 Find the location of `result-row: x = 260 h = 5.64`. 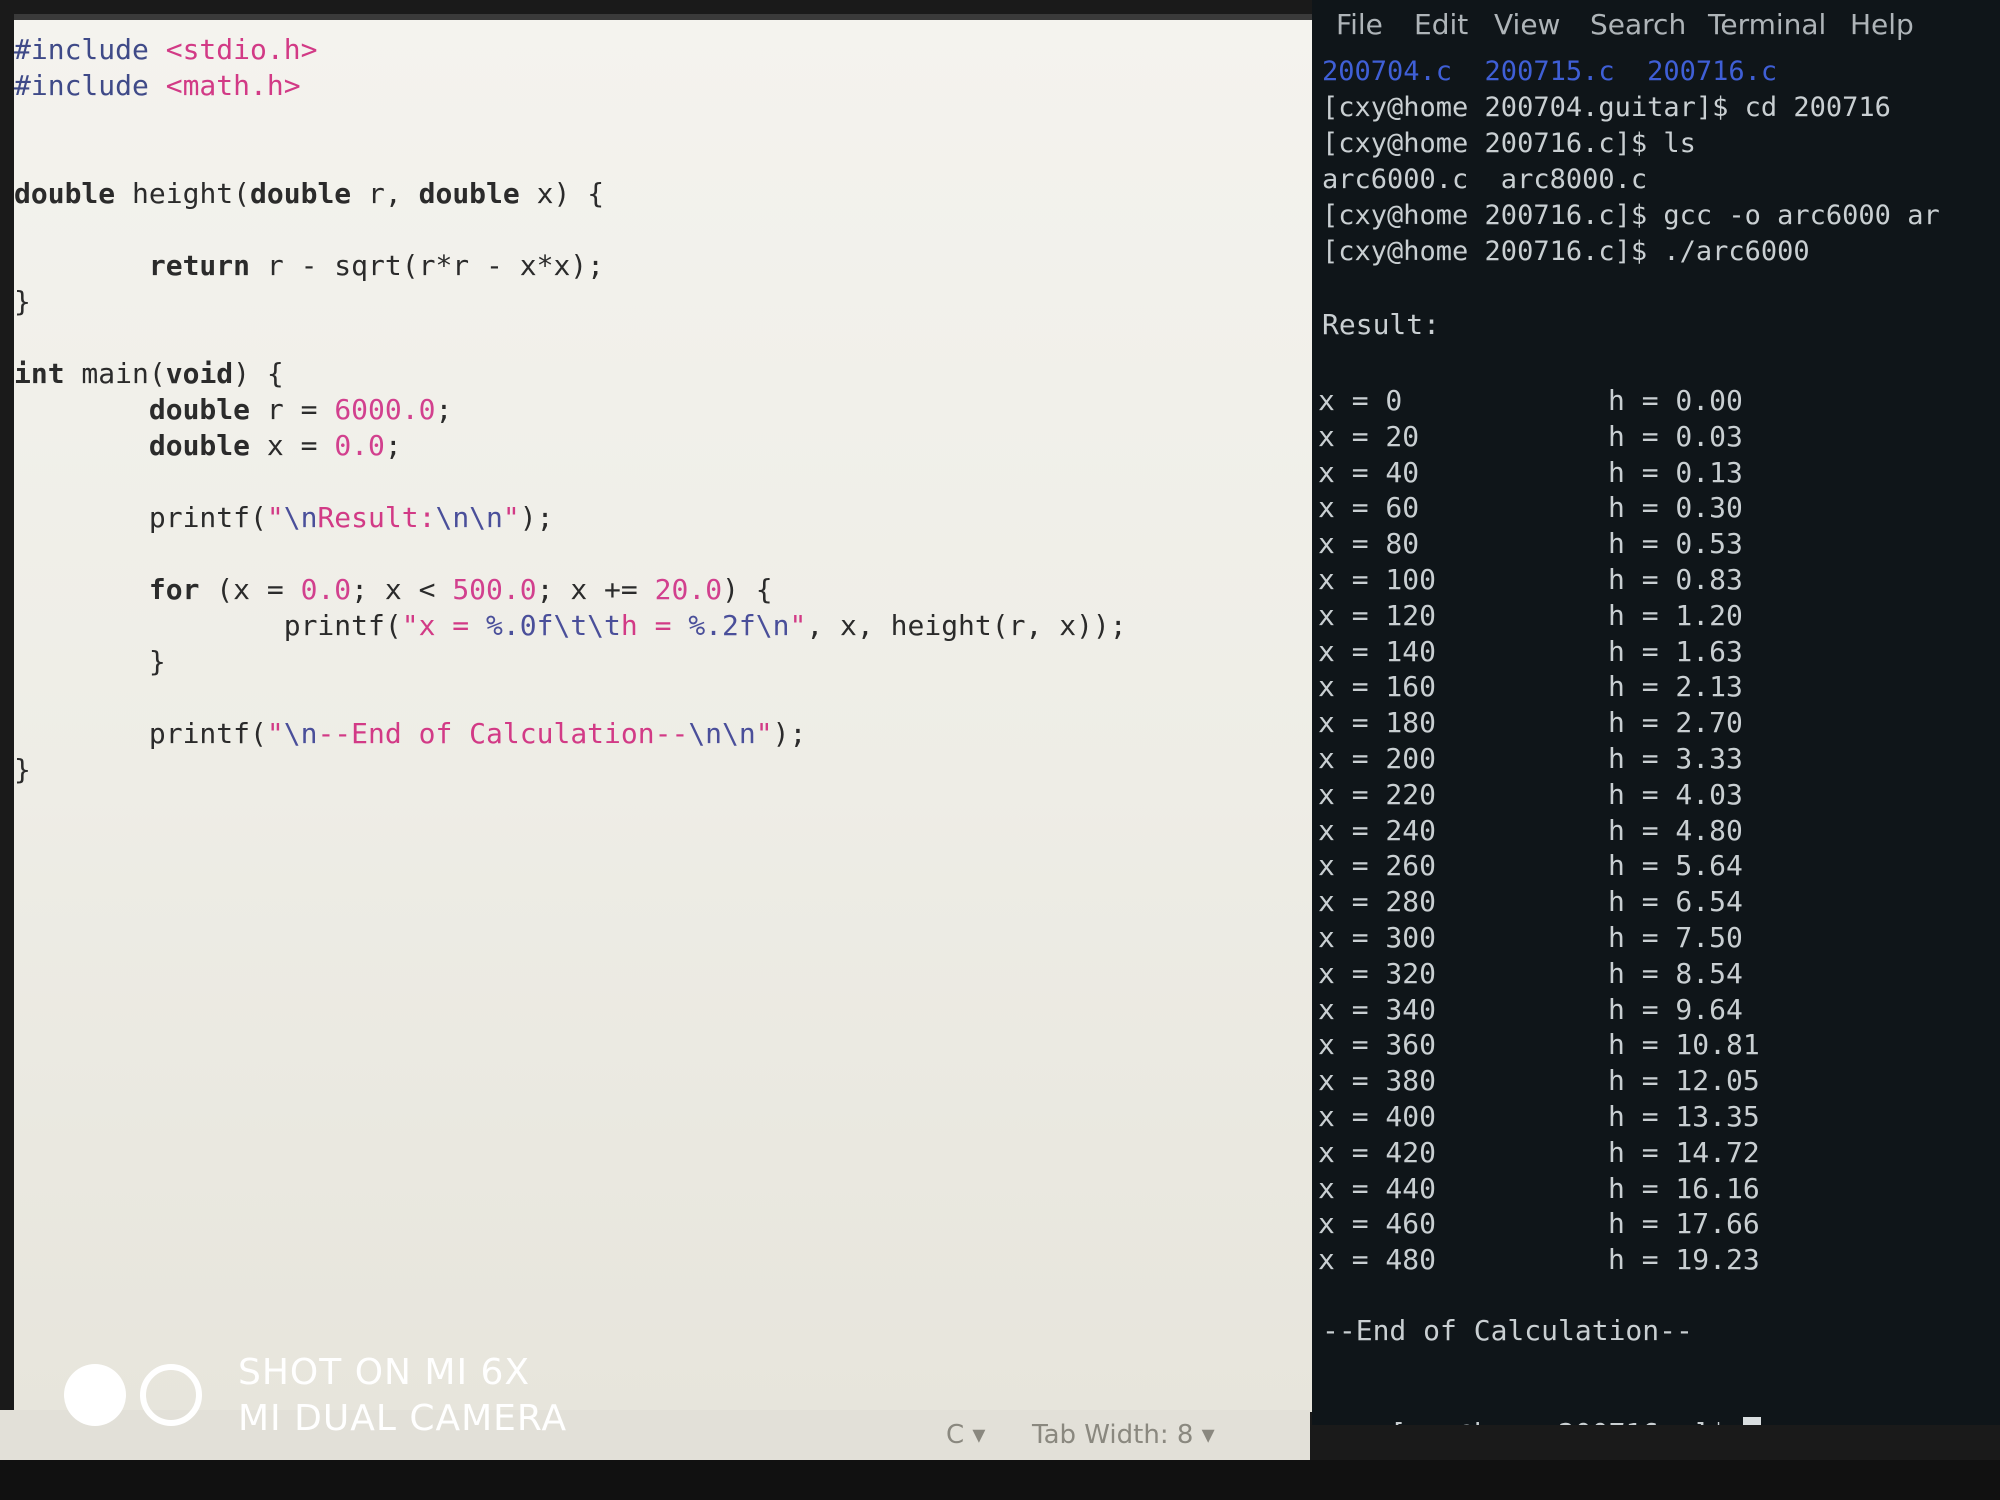

result-row: x = 260 h = 5.64 is located at coordinates (1648, 867).